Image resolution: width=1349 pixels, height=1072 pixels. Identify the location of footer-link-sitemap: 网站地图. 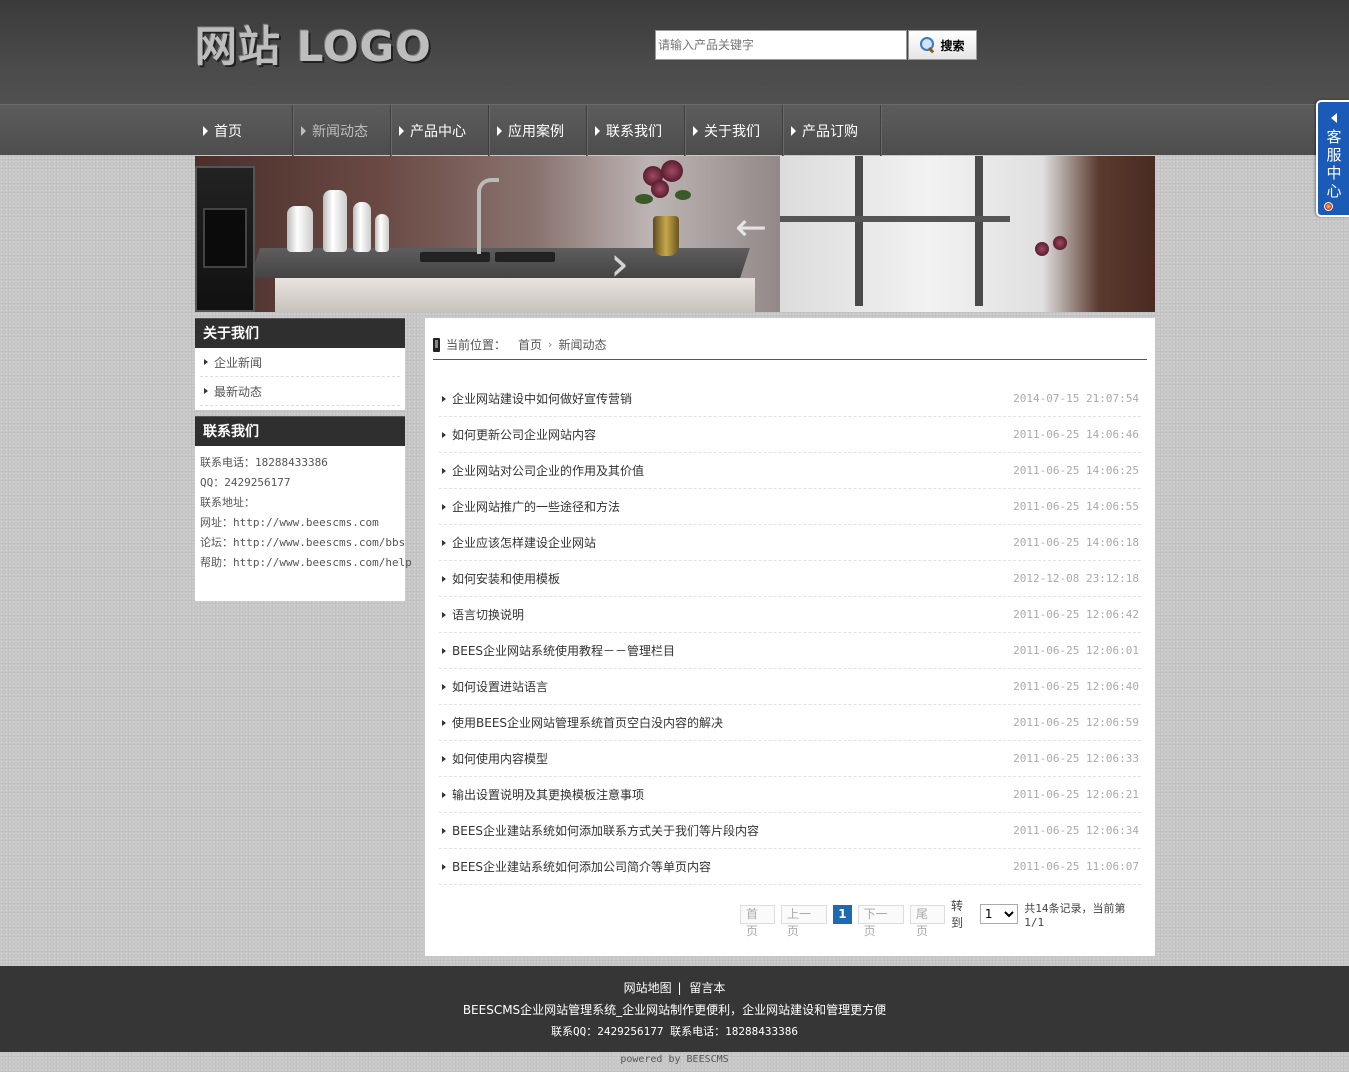
(648, 988).